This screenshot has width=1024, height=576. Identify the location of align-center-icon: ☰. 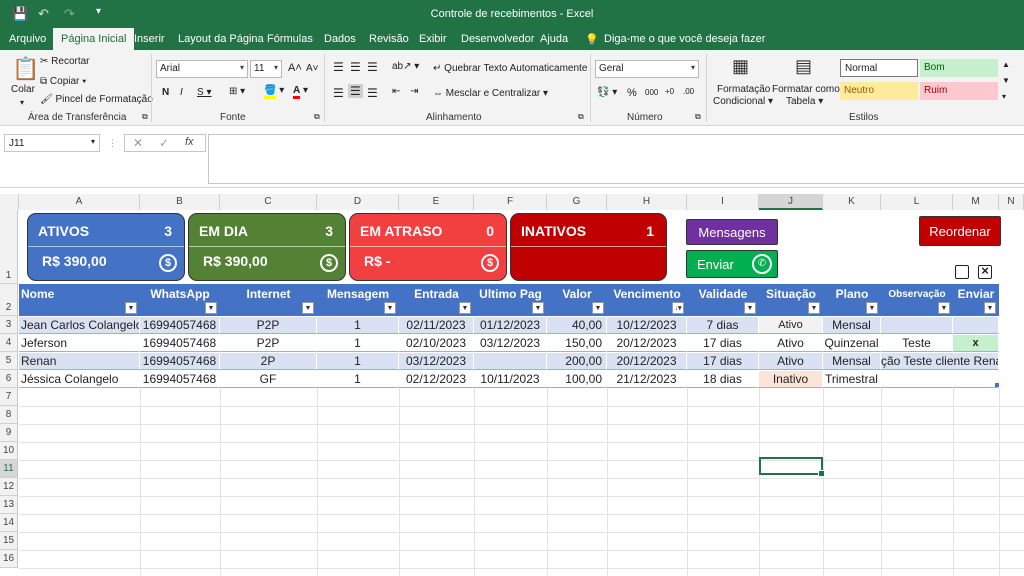
(355, 91).